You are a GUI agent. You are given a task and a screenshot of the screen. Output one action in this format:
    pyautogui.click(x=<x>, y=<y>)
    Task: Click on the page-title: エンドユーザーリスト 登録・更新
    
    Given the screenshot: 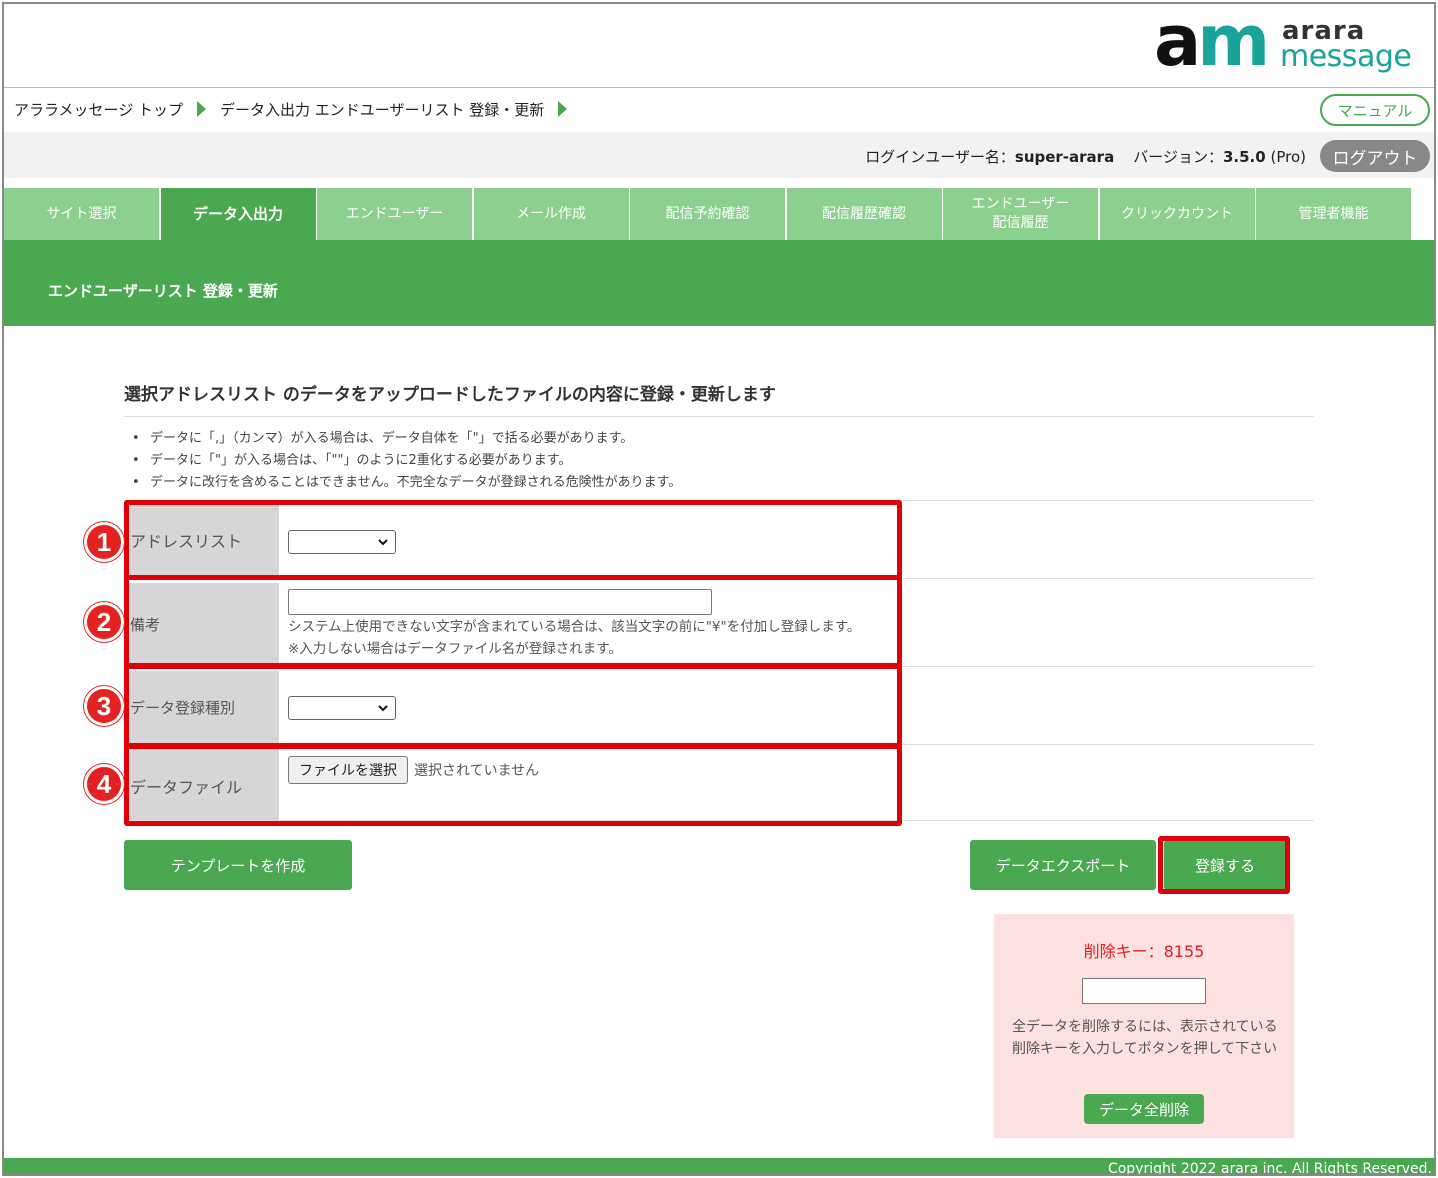 What is the action you would take?
    pyautogui.click(x=163, y=291)
    